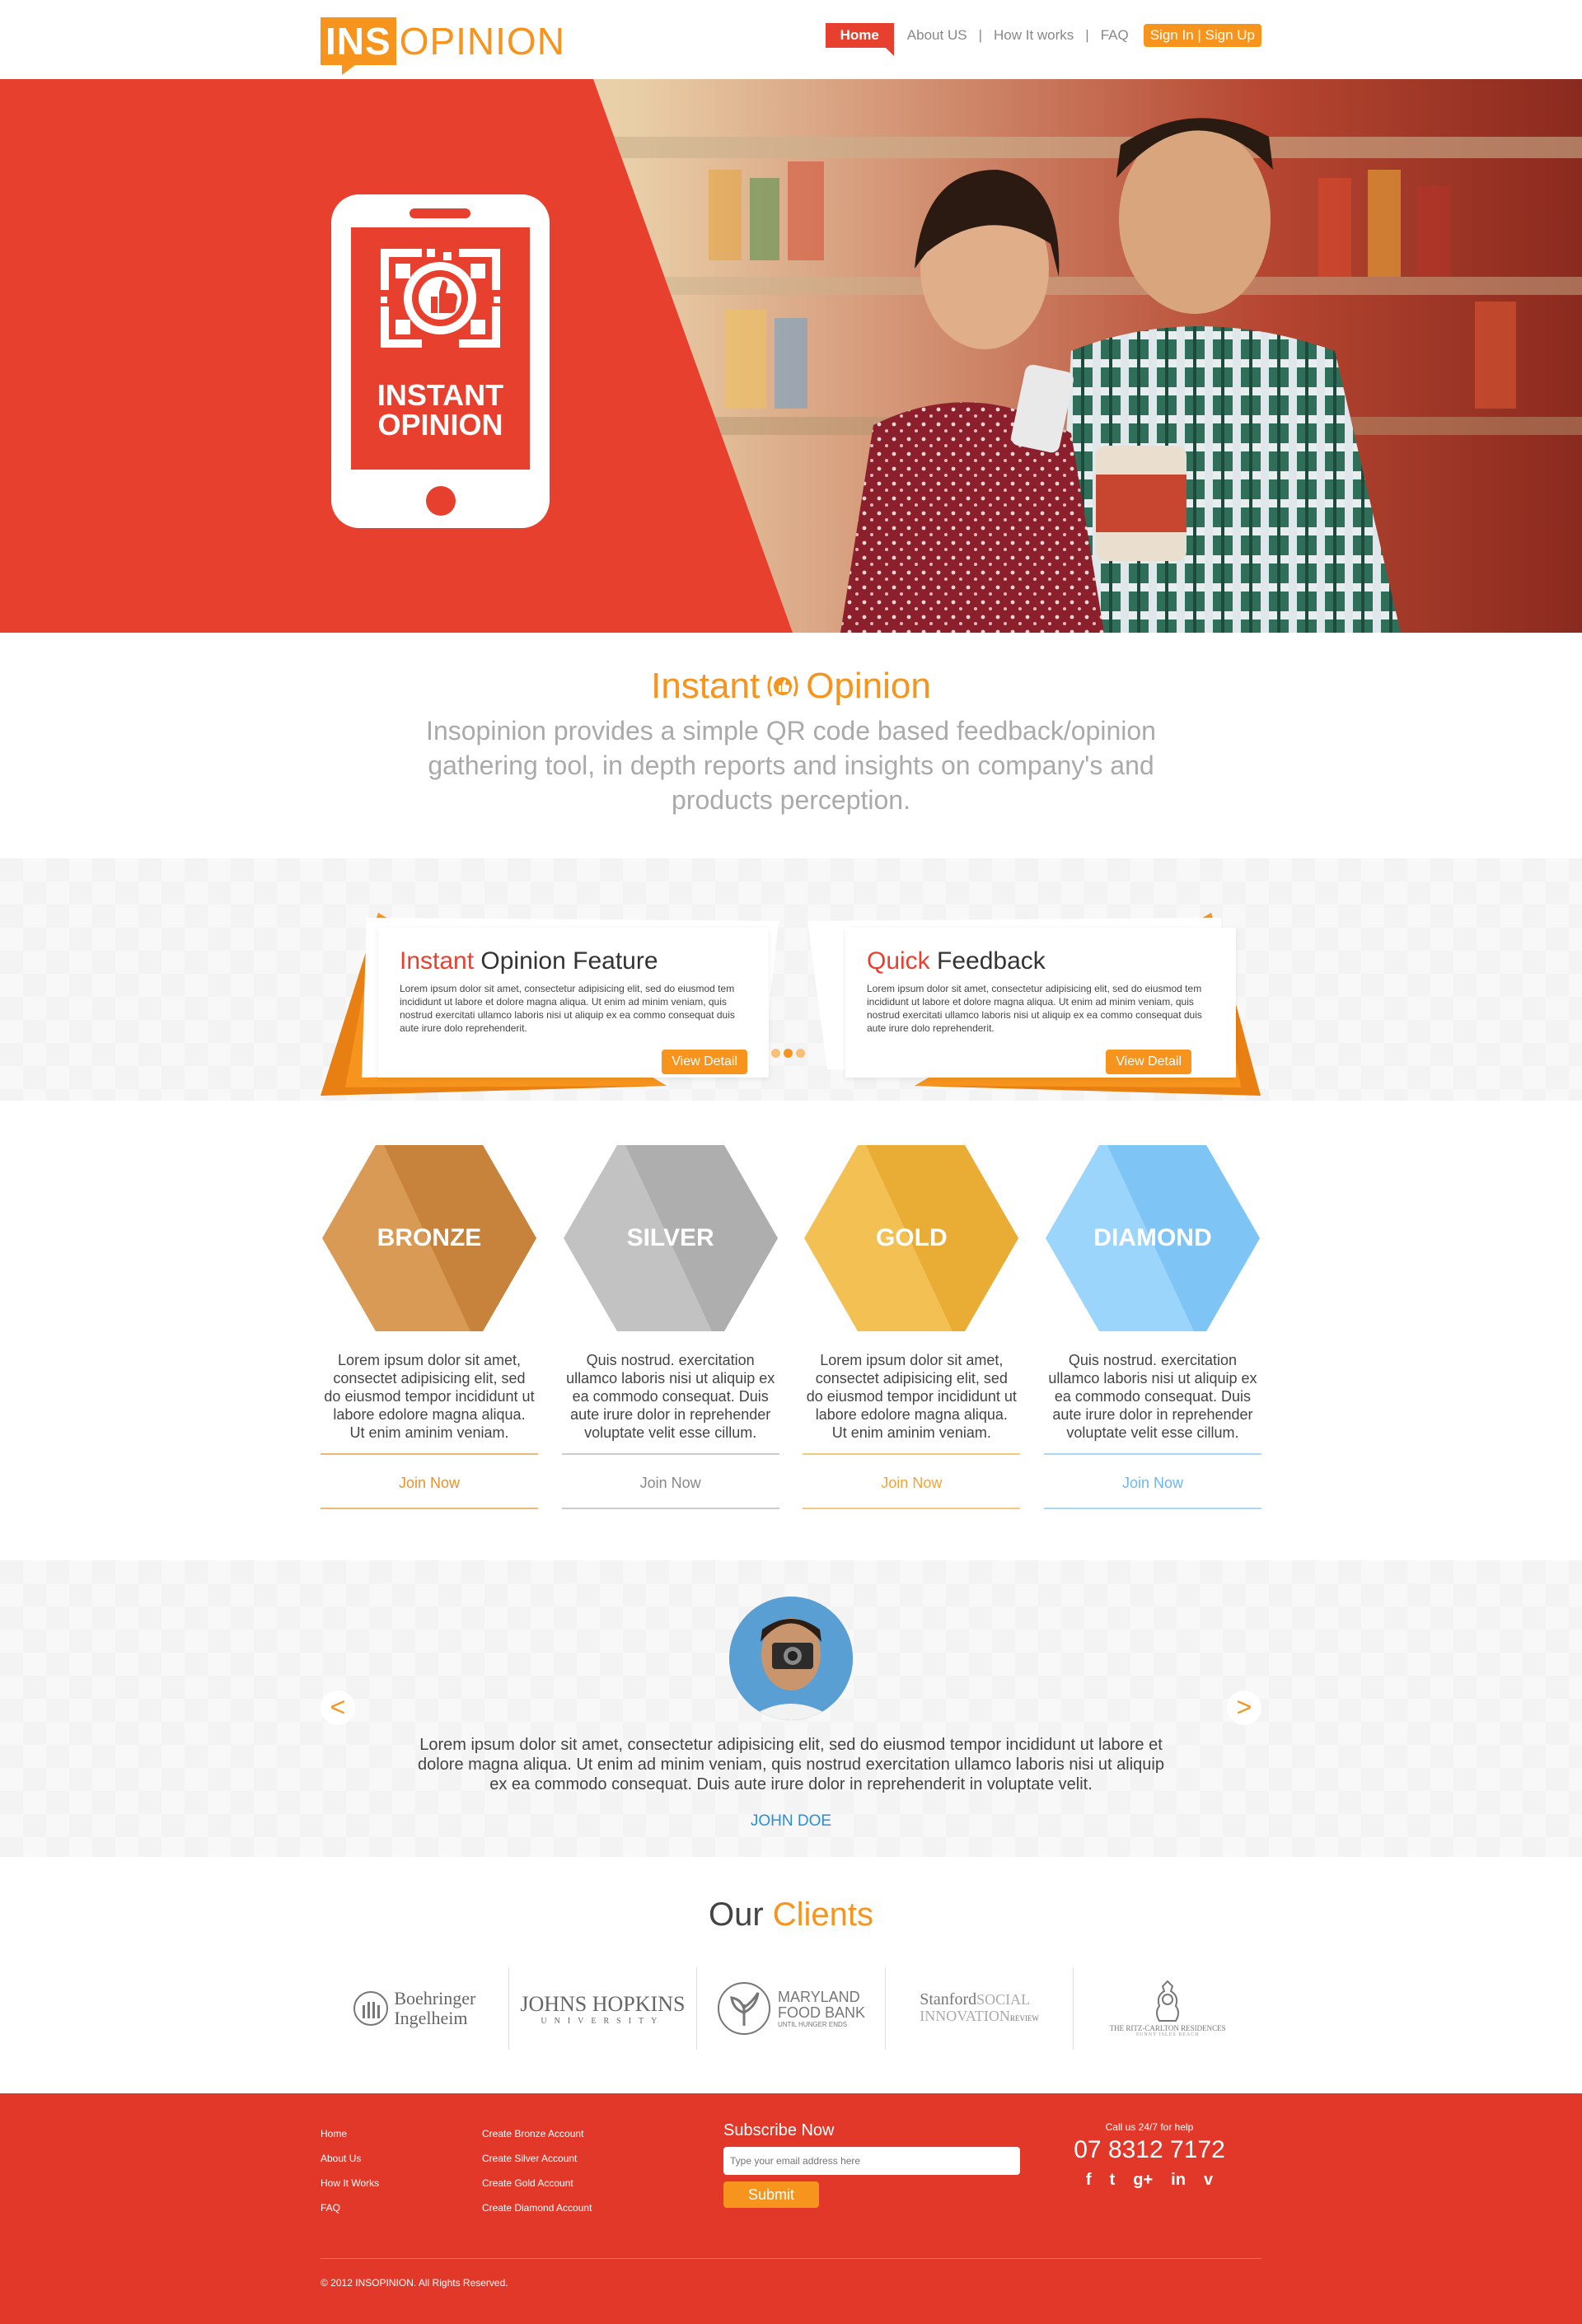  I want to click on plan-name: BRONZE, so click(429, 1237).